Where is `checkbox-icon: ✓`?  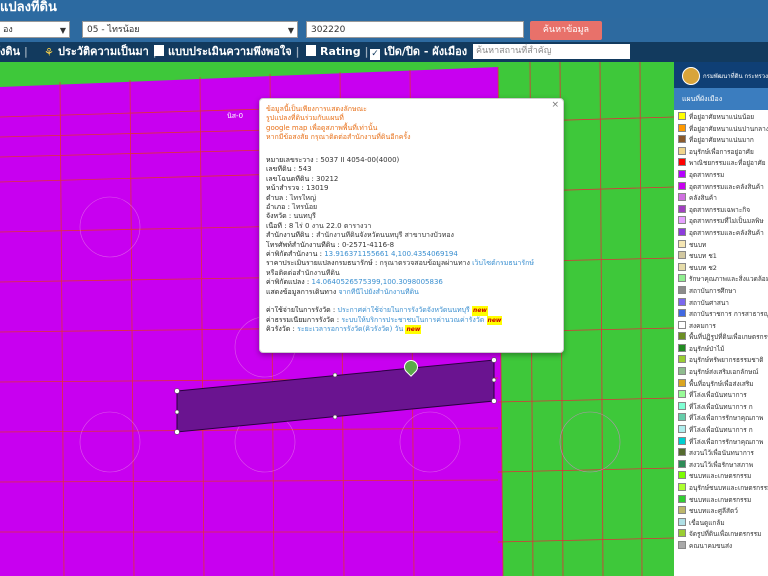 checkbox-icon: ✓ is located at coordinates (375, 54).